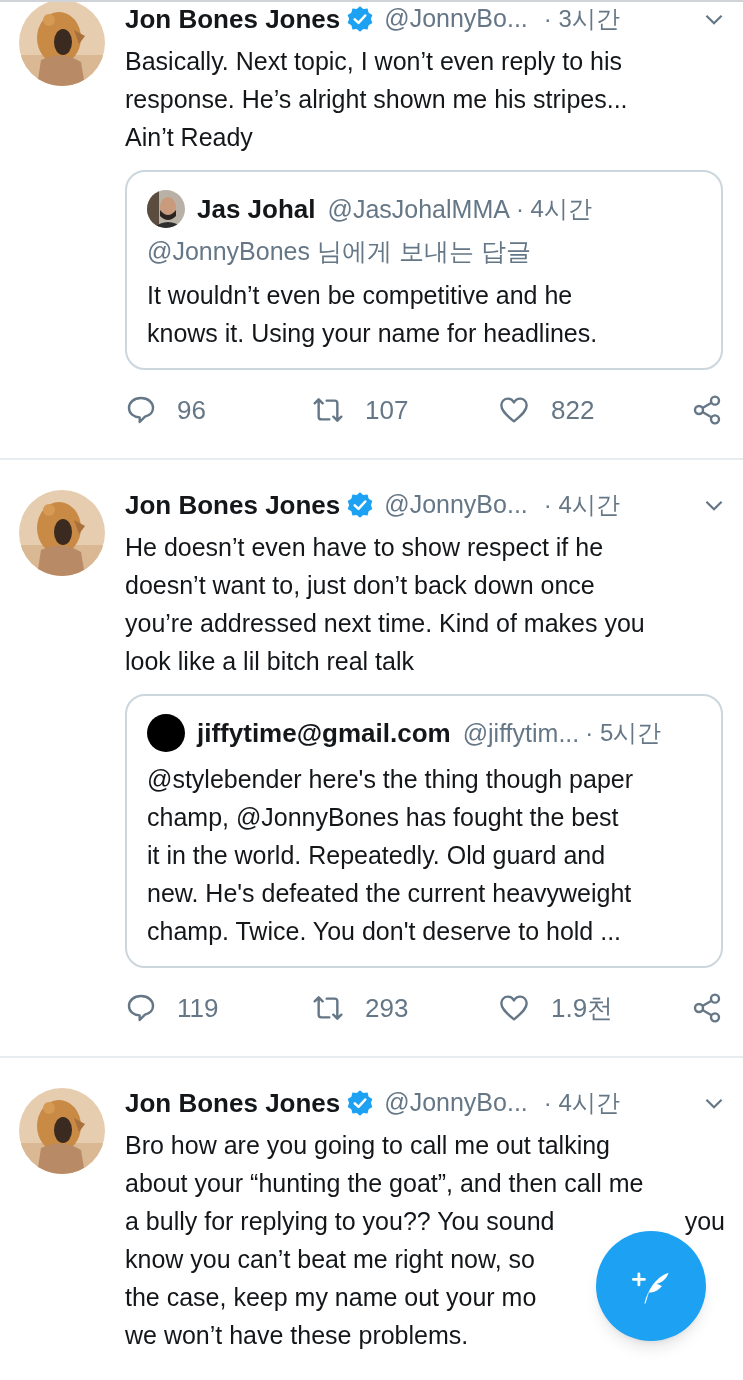 This screenshot has height=1380, width=743. Describe the element at coordinates (198, 1008) in the screenshot. I see `reply-count: 119` at that location.